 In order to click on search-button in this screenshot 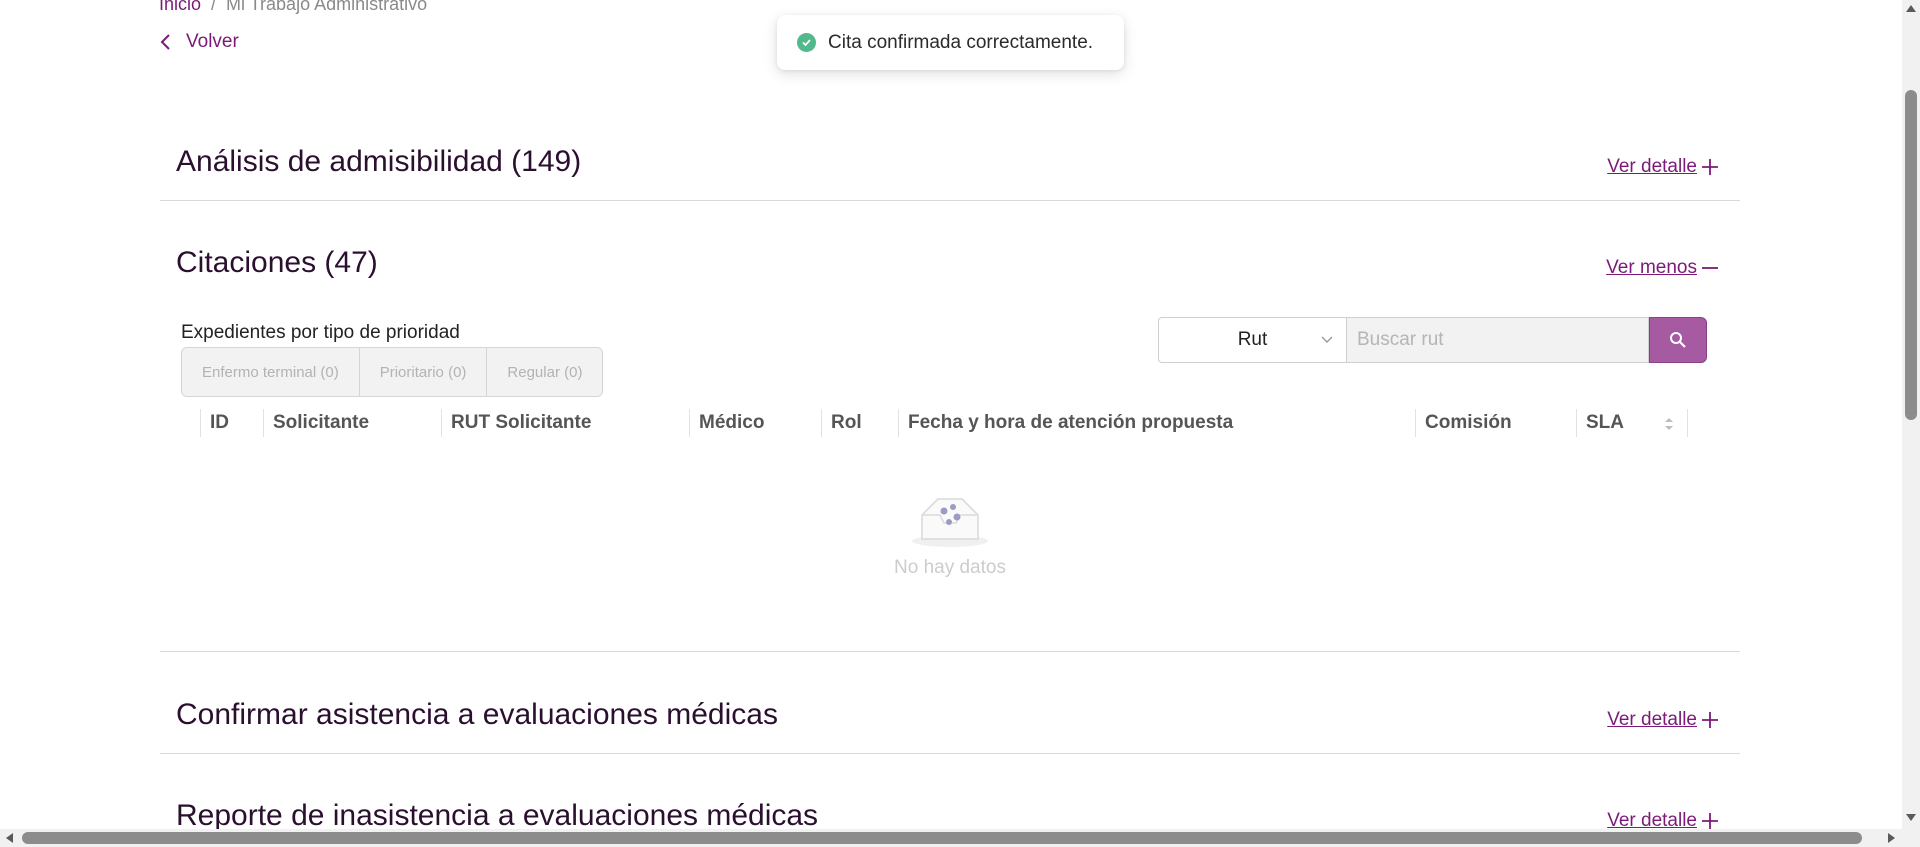, I will do `click(1678, 340)`.